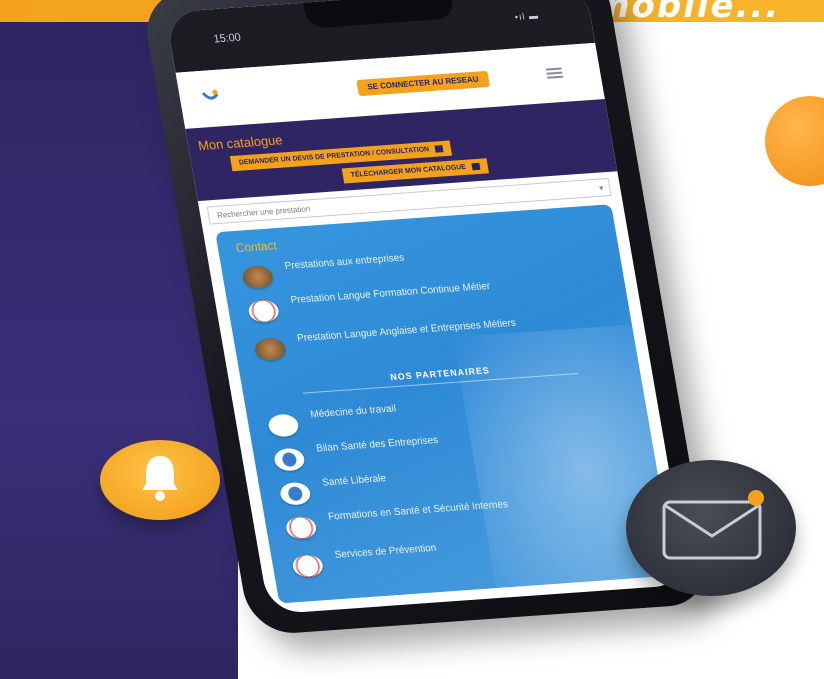  I want to click on notification-bell-badge, so click(160, 480).